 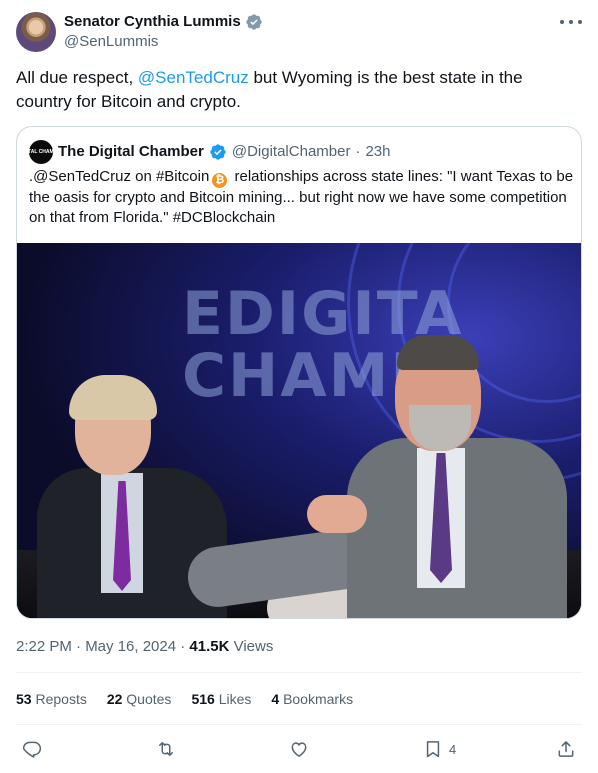 What do you see at coordinates (51, 699) in the screenshot?
I see `reposts-stat: 53 Reposts` at bounding box center [51, 699].